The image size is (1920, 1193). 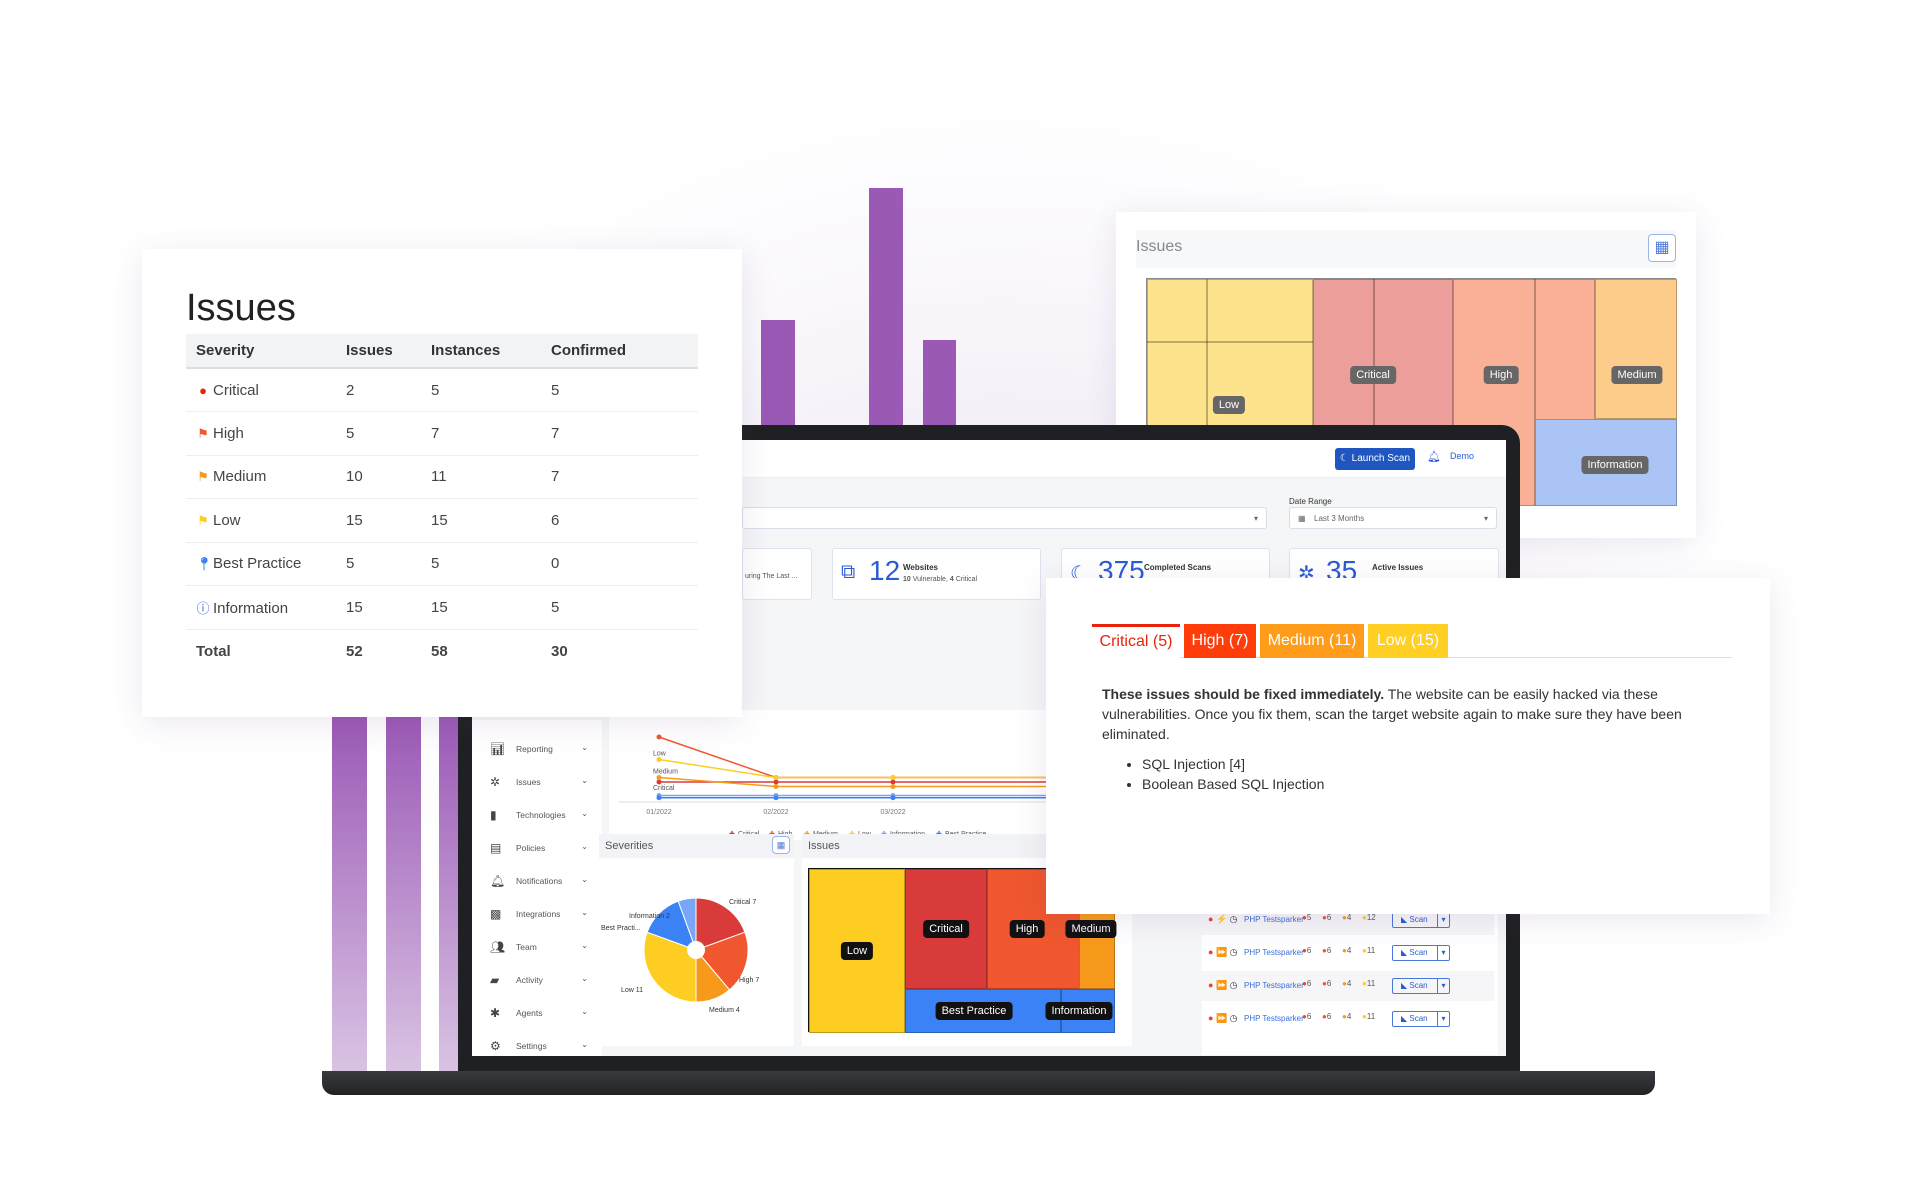 I want to click on treemap-medium, so click(x=1636, y=349).